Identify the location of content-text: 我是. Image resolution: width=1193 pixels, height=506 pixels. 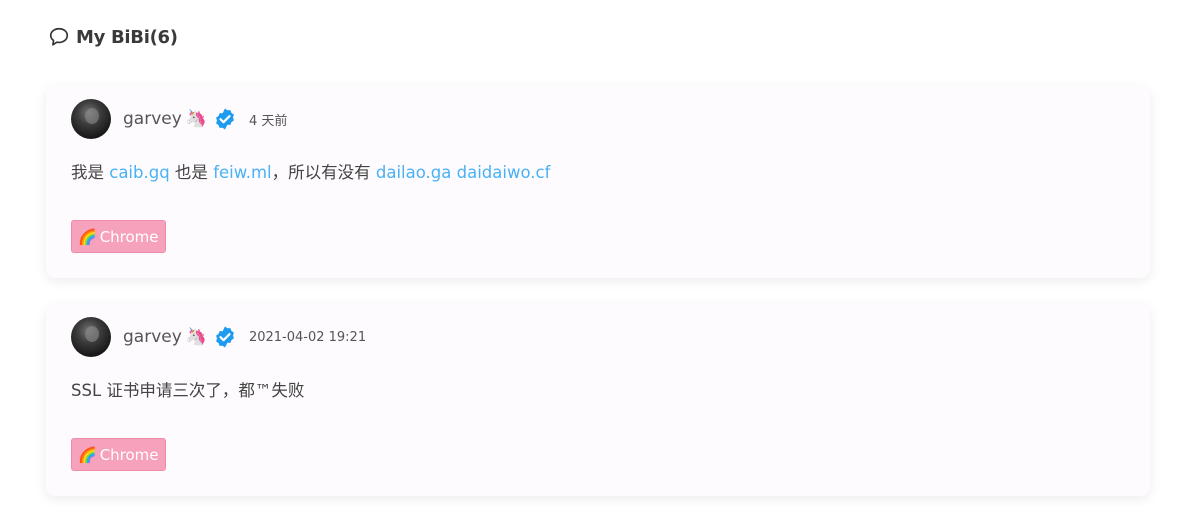
(90, 172).